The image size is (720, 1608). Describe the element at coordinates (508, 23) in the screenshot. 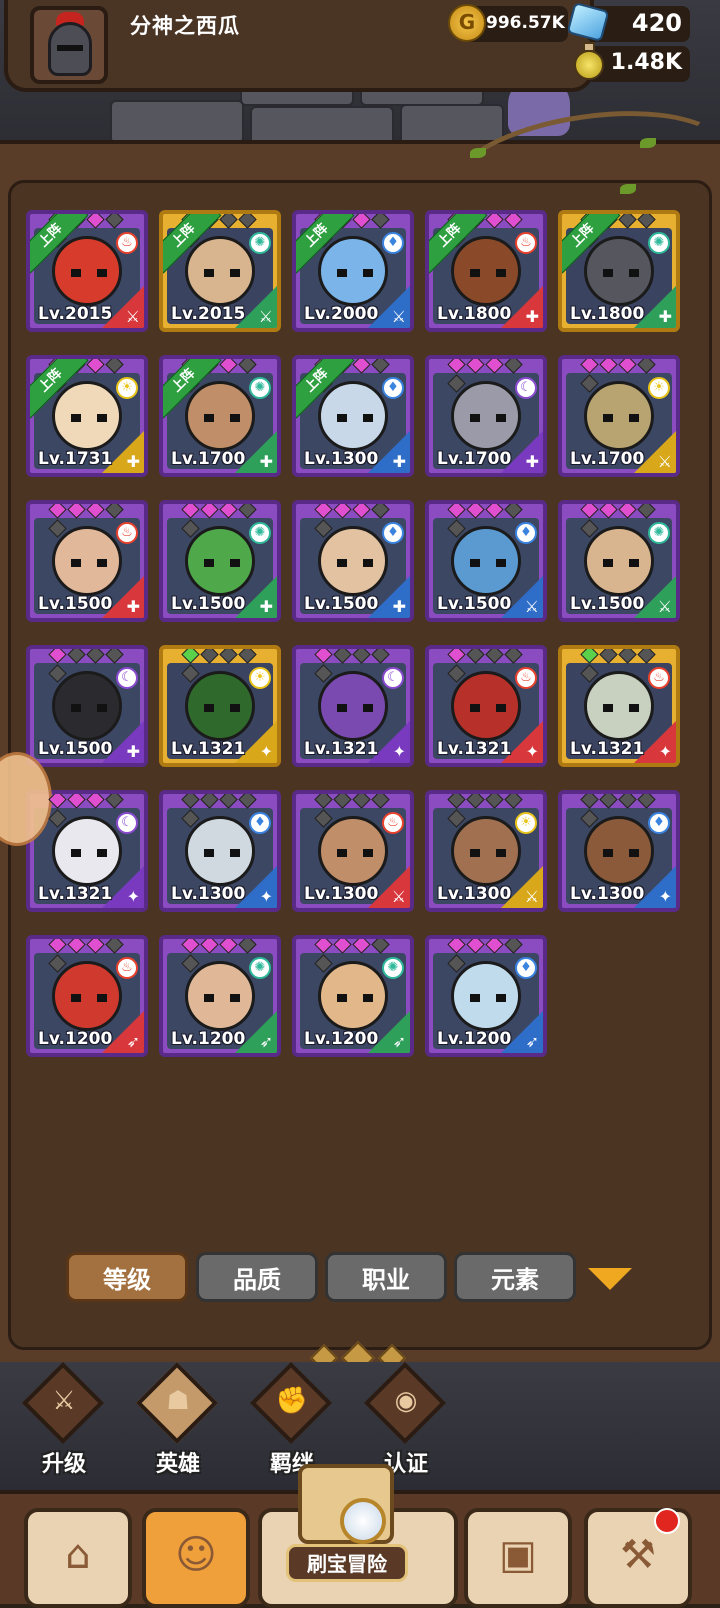

I see `gold-counter: G 996.57K` at that location.